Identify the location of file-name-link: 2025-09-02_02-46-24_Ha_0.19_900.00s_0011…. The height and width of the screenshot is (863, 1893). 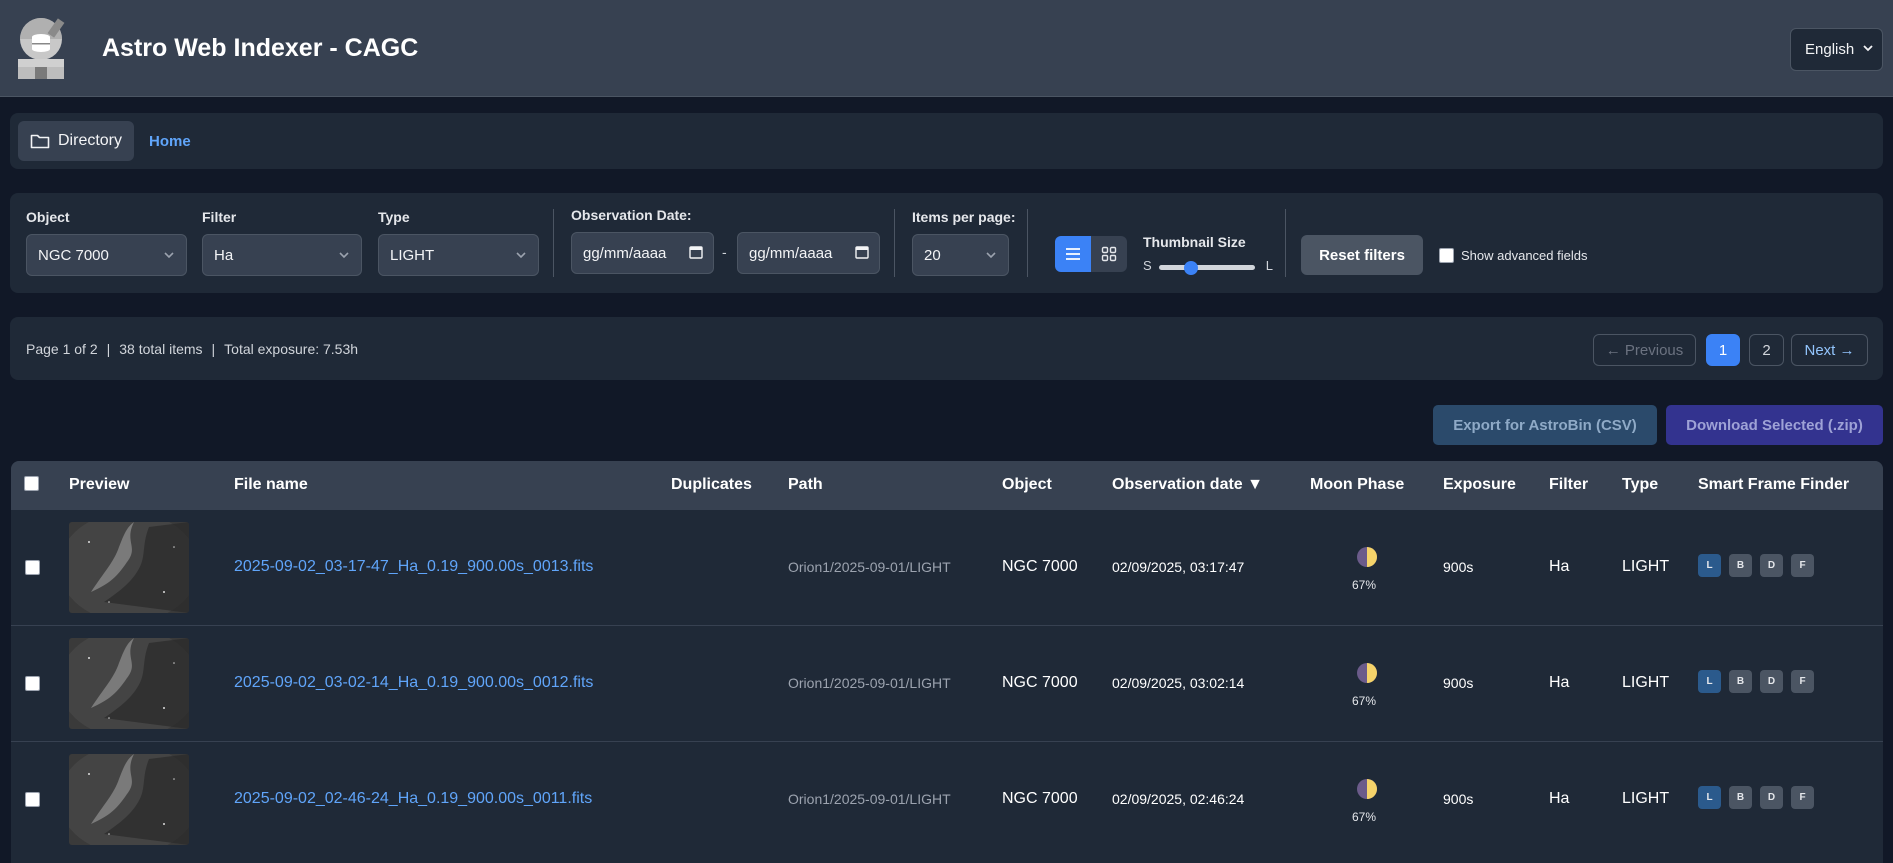
(413, 799).